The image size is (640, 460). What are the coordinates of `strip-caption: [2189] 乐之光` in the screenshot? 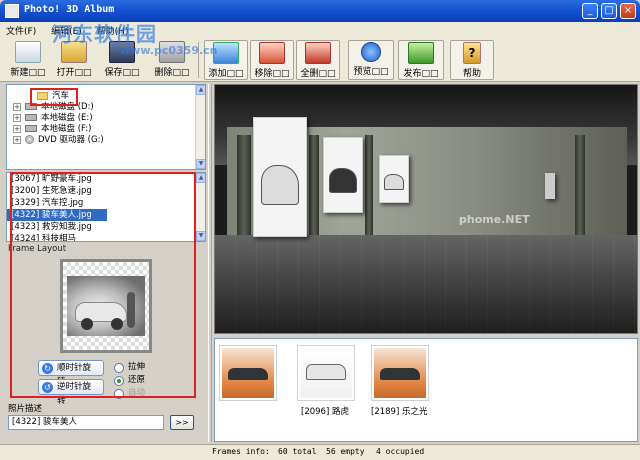 It's located at (399, 412).